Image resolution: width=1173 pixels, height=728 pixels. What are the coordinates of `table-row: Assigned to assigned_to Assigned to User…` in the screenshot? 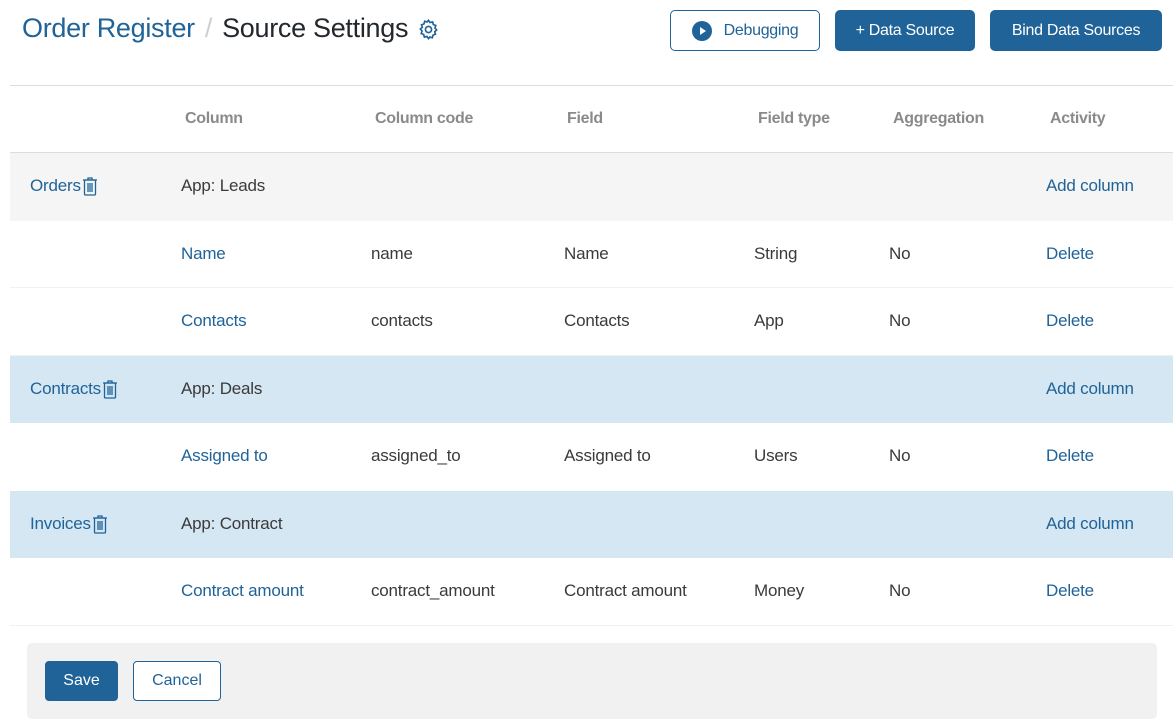 It's located at (591, 457).